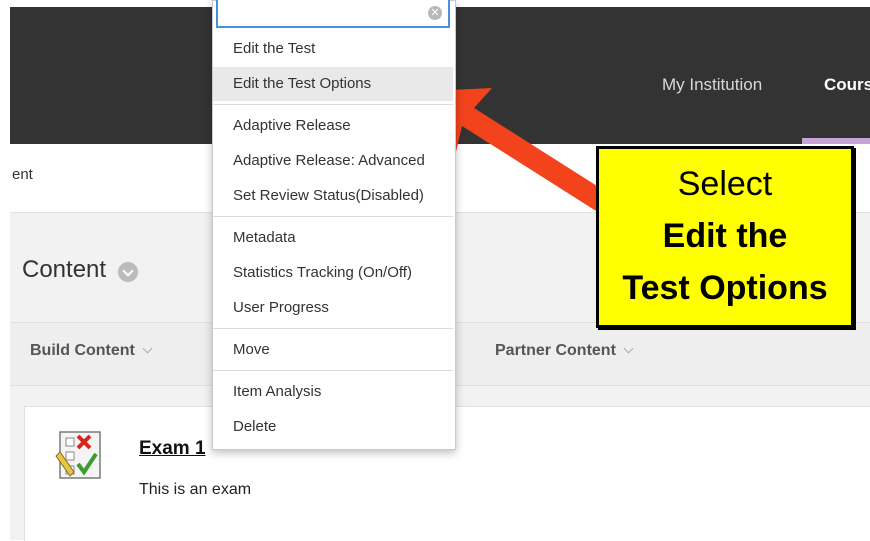  Describe the element at coordinates (333, 273) in the screenshot. I see `menu-item-statistics-tracking: Statistics Tracking (On/Off)` at that location.